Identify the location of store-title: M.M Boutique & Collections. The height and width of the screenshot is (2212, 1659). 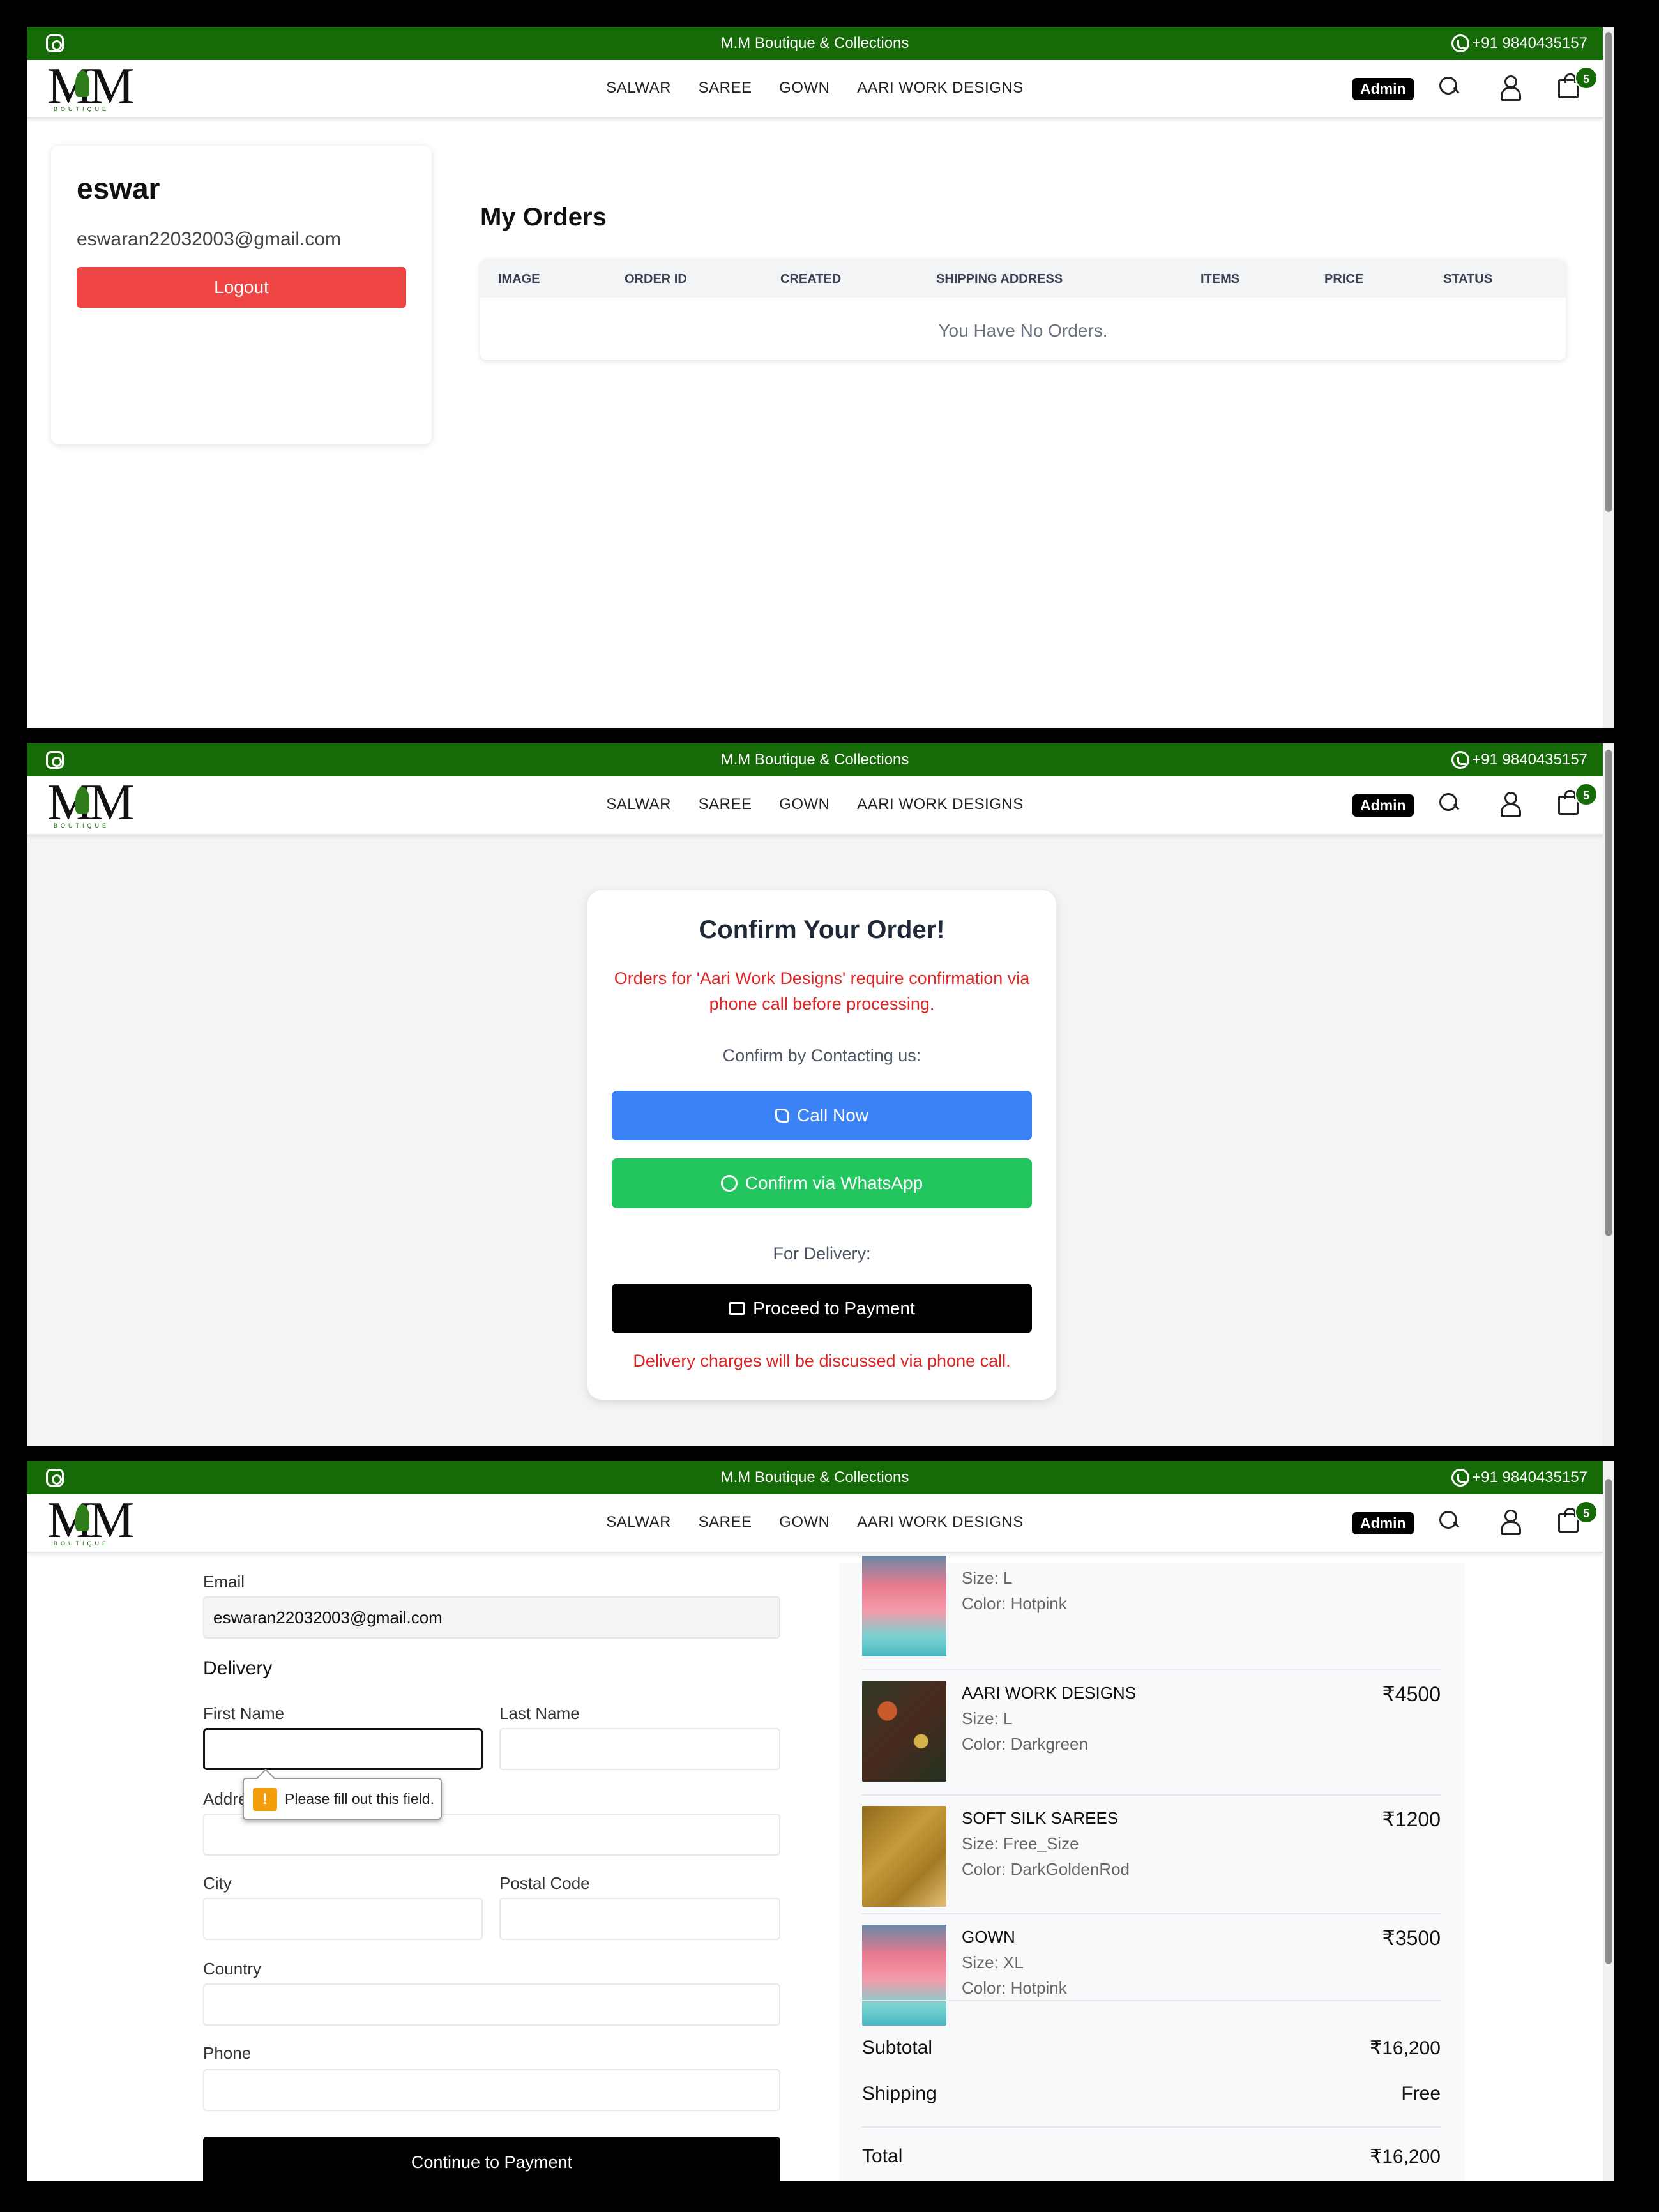
(814, 43).